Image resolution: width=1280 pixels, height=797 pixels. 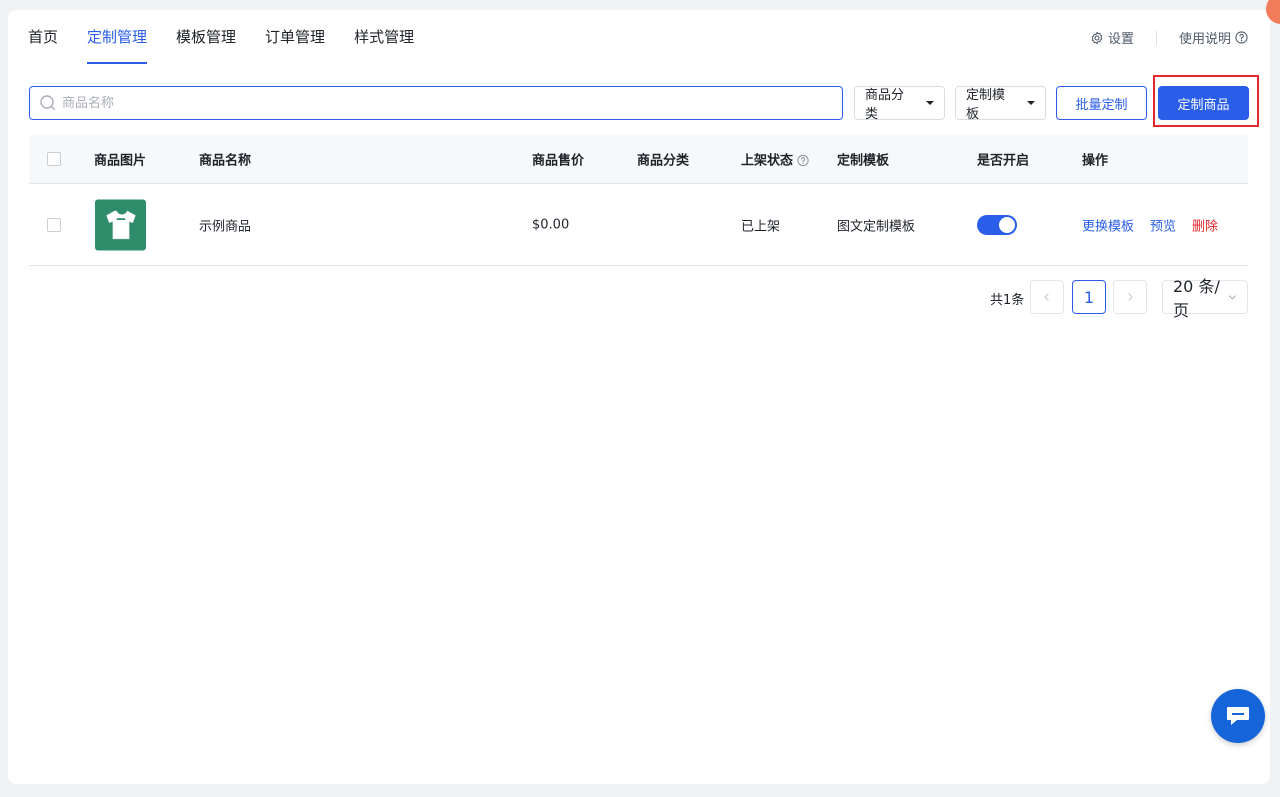 What do you see at coordinates (54, 159) in the screenshot?
I see `select-all-checkbox` at bounding box center [54, 159].